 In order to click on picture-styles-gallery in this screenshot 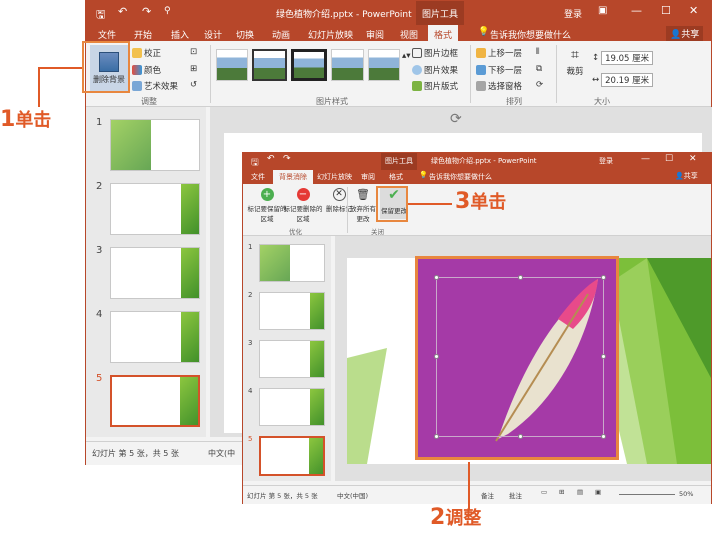, I will do `click(308, 65)`.